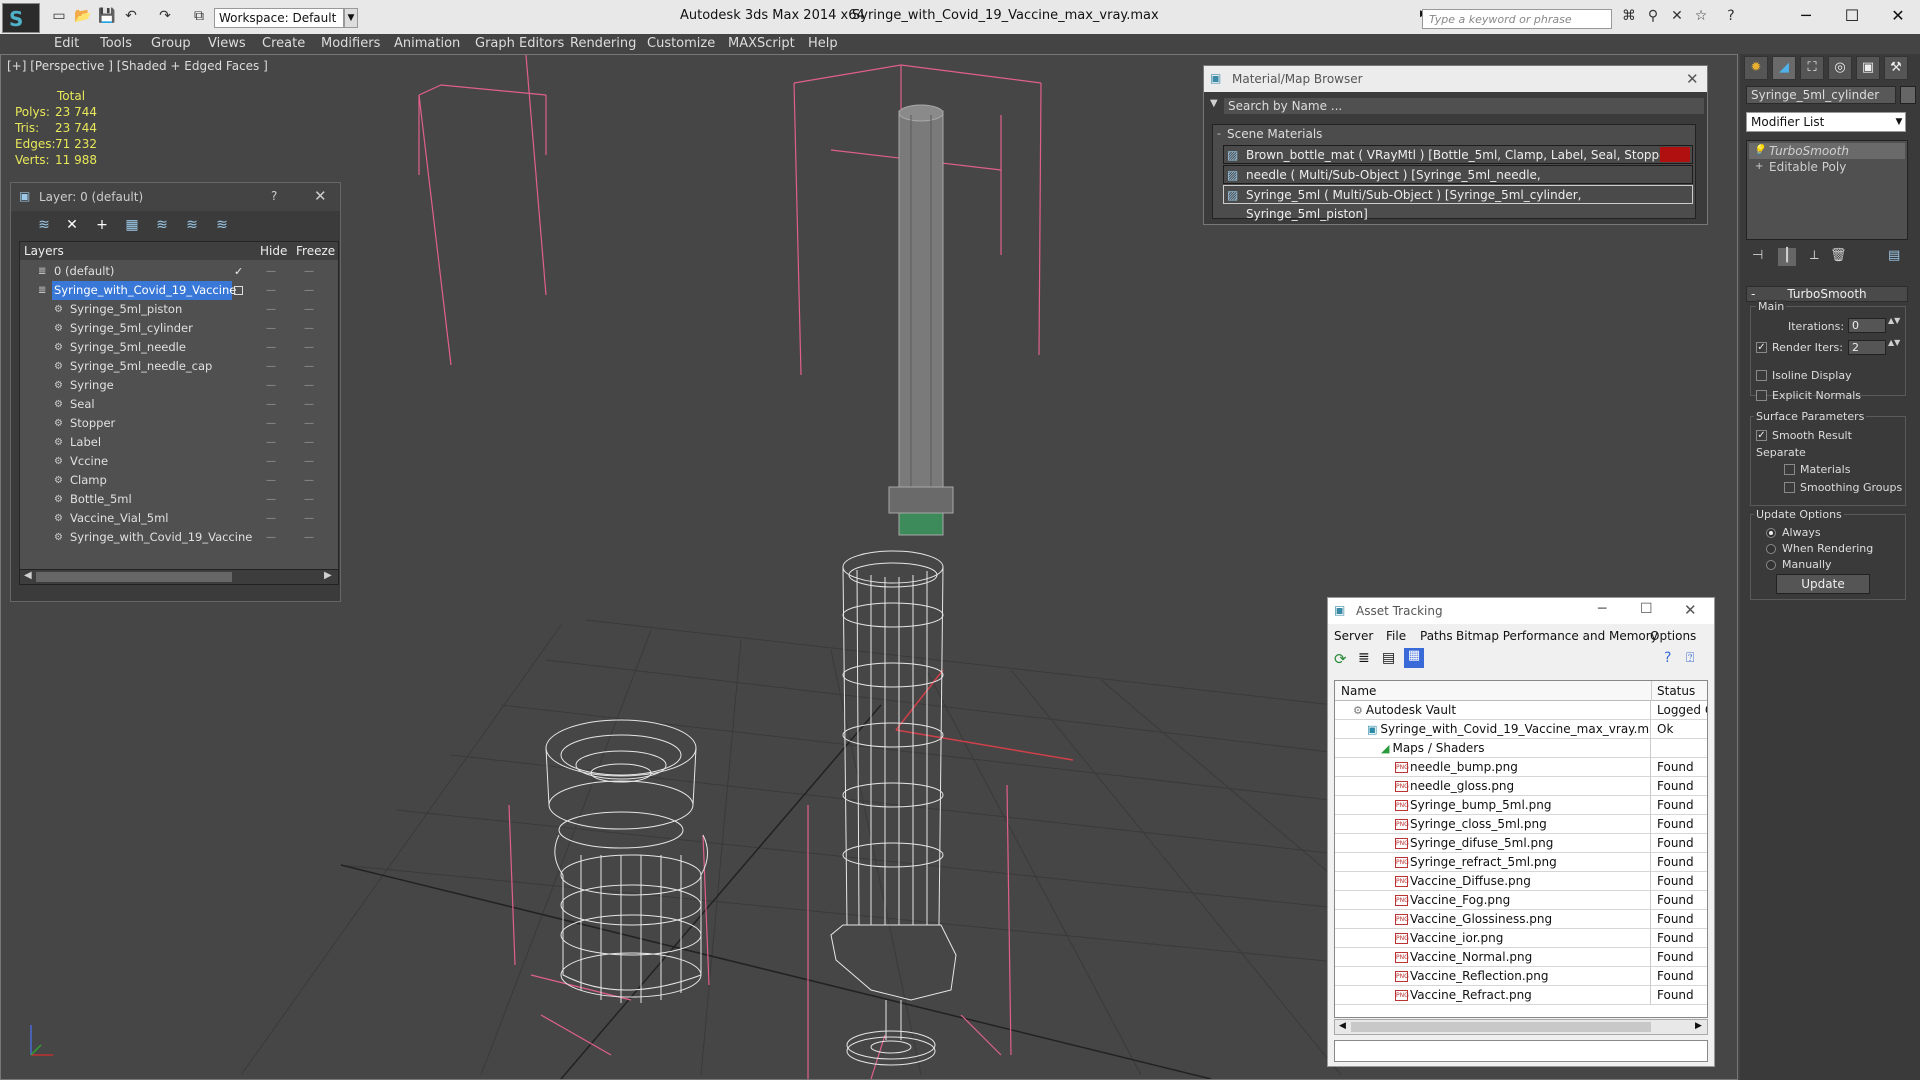 Image resolution: width=1920 pixels, height=1080 pixels. I want to click on refresh-icon: ⟳, so click(1340, 659).